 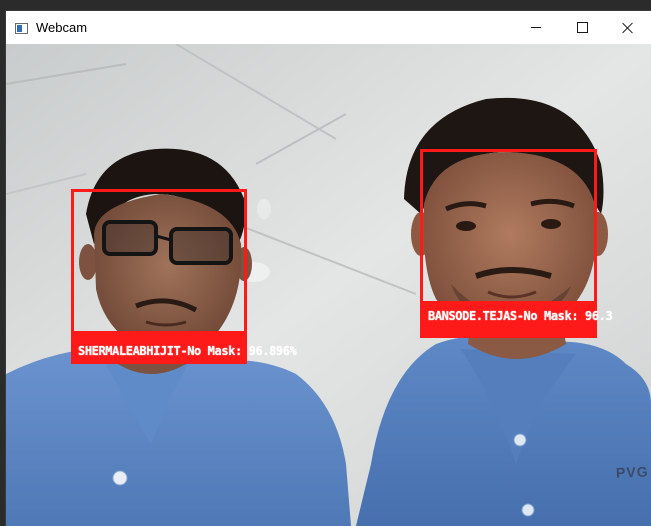 What do you see at coordinates (632, 472) in the screenshot?
I see `shirt-print: PVG` at bounding box center [632, 472].